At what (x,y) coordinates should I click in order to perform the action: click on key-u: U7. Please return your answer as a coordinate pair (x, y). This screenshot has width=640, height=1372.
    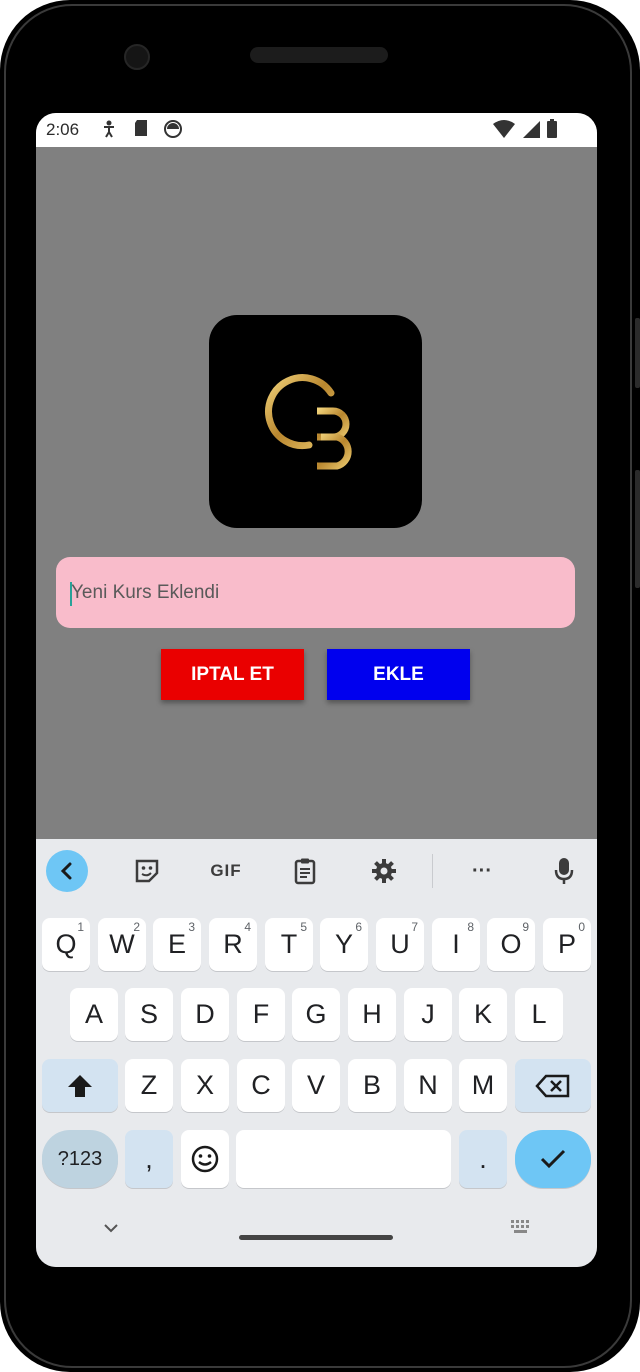
    Looking at the image, I should click on (400, 944).